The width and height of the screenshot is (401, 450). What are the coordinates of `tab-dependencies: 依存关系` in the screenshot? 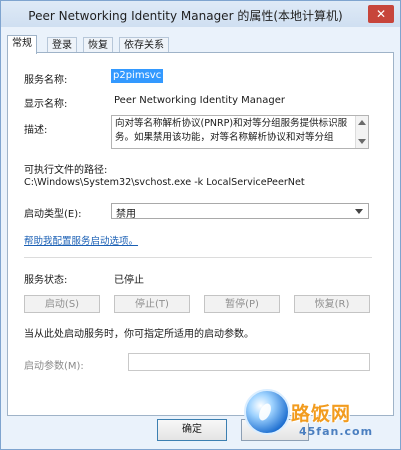 It's located at (144, 45).